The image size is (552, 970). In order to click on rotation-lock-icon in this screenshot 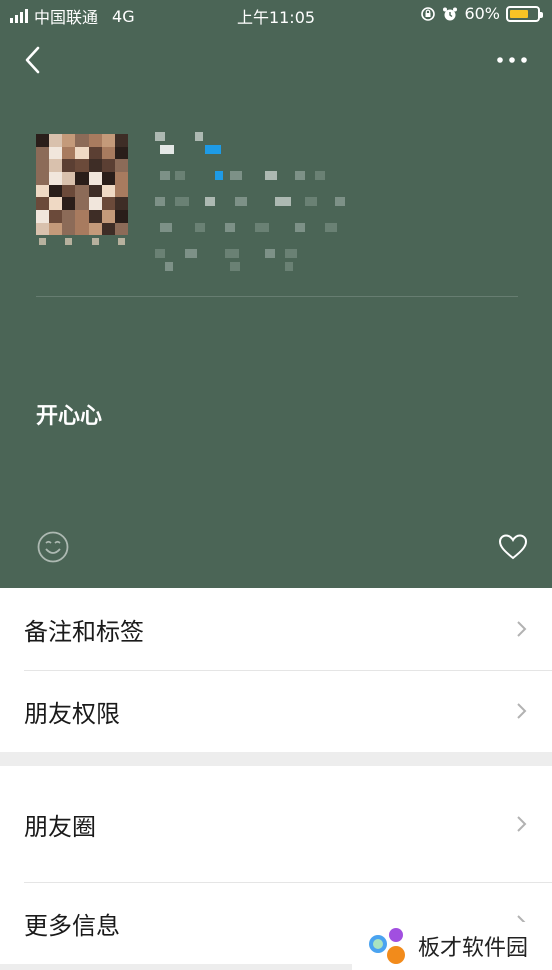, I will do `click(428, 13)`.